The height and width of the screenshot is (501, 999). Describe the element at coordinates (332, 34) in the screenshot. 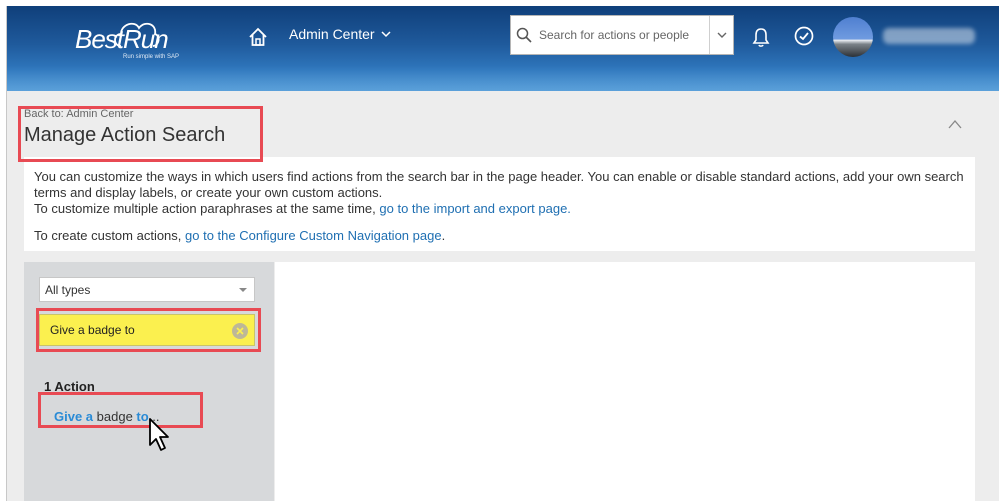

I see `admin-center-label: Admin Center` at that location.